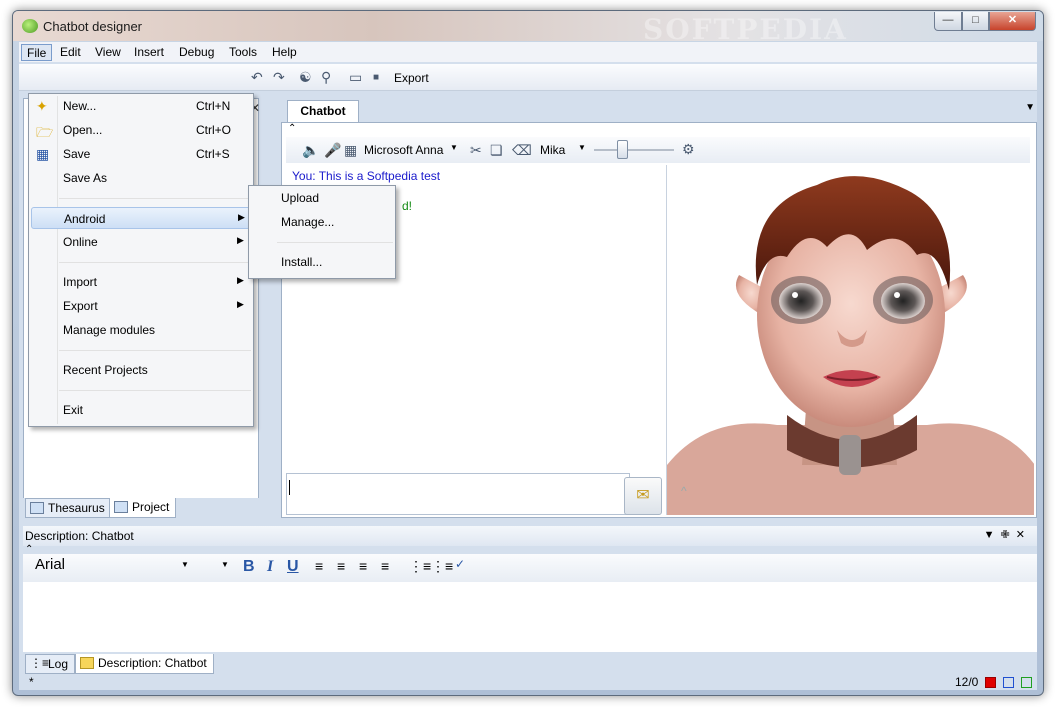 The height and width of the screenshot is (716, 1063). Describe the element at coordinates (37, 52) in the screenshot. I see `menu-file: File` at that location.